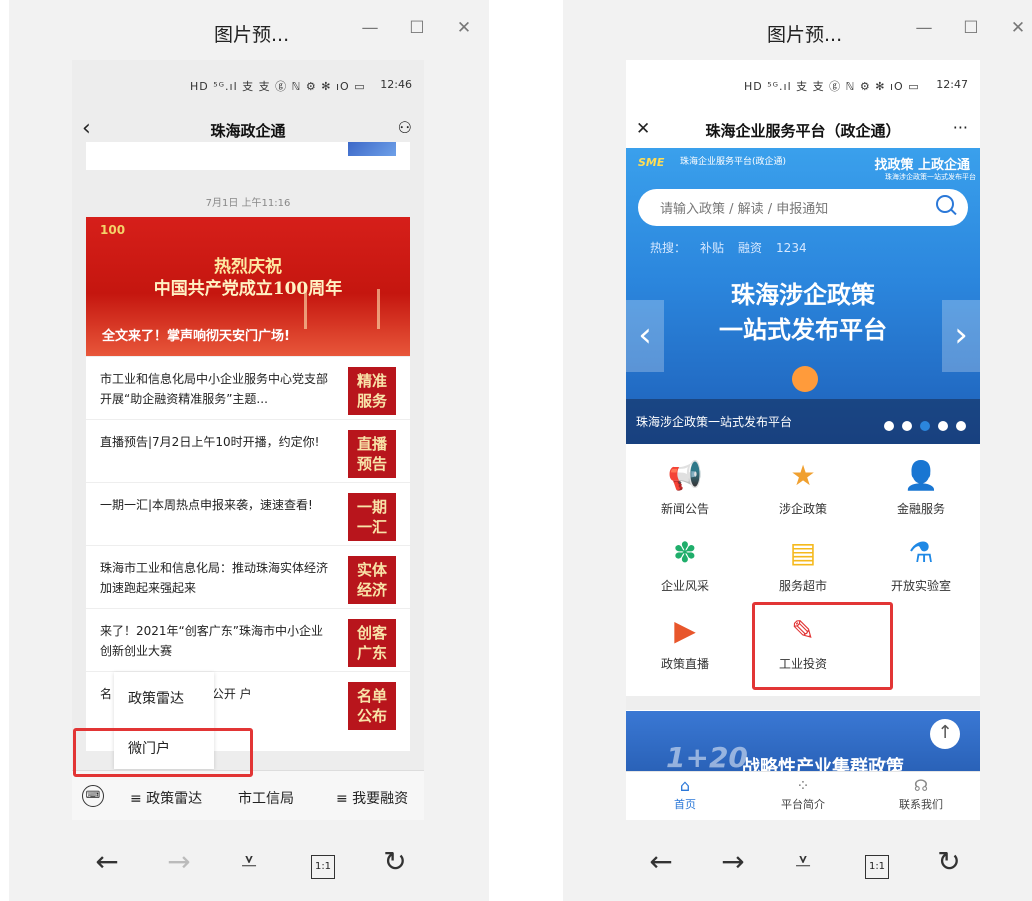 The width and height of the screenshot is (1032, 901). Describe the element at coordinates (372, 454) in the screenshot. I see `news-thumbnail: 直播 预告` at that location.